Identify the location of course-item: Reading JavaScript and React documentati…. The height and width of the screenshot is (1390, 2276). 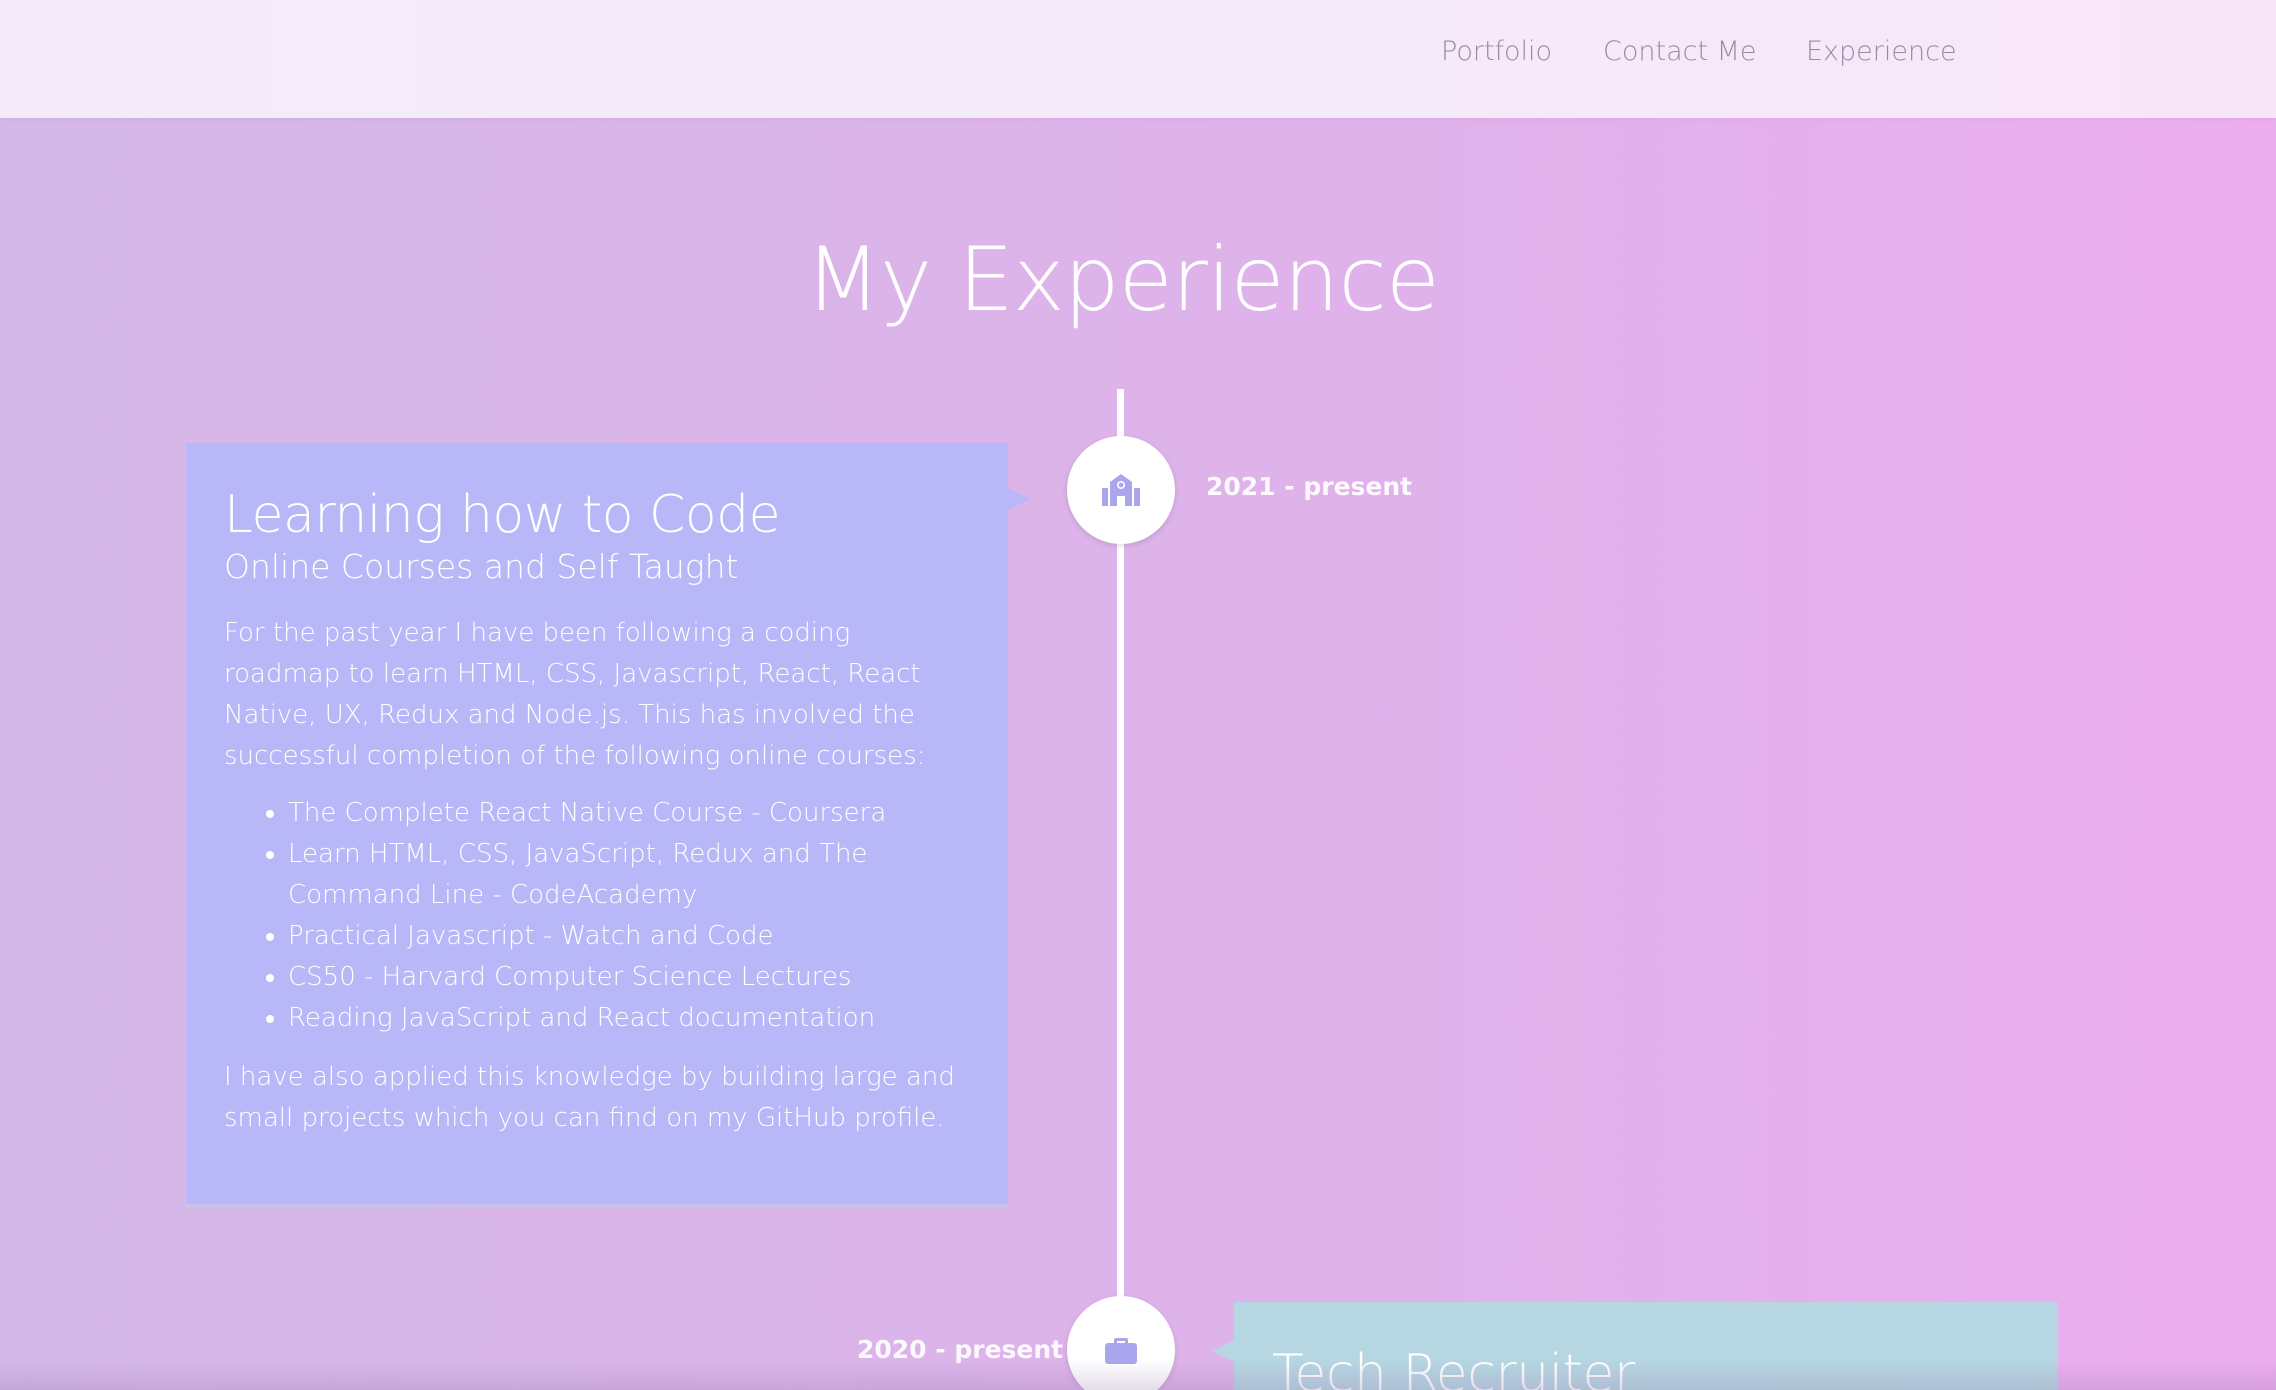
(629, 1018).